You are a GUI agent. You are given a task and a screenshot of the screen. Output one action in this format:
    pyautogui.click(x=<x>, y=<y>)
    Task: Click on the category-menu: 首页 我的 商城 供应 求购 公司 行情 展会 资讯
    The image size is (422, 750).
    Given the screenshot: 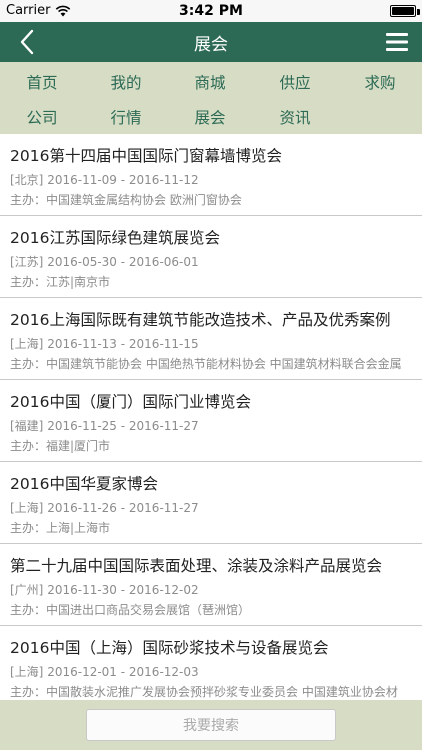 What is the action you would take?
    pyautogui.click(x=211, y=98)
    